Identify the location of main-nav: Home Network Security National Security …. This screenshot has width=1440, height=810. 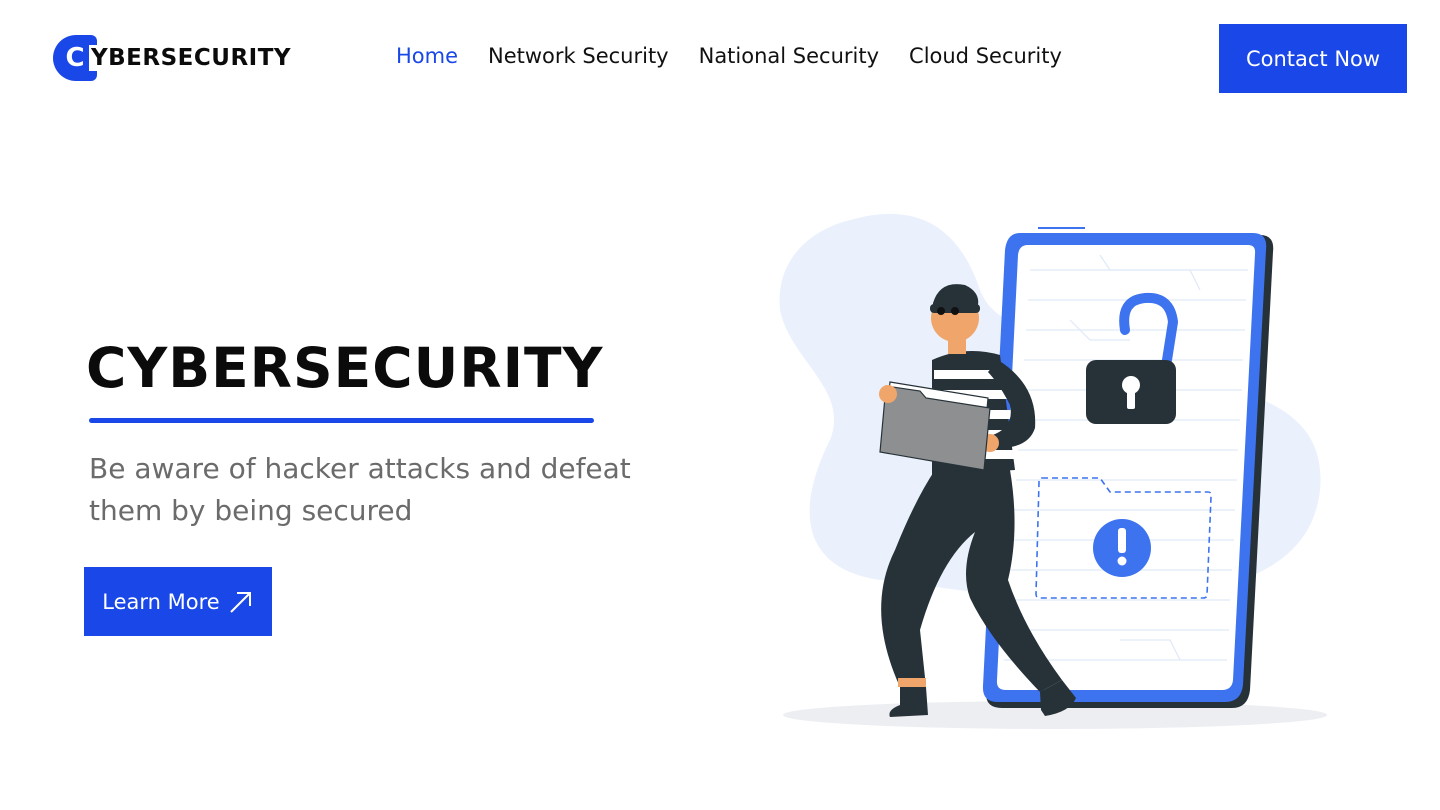
(729, 56).